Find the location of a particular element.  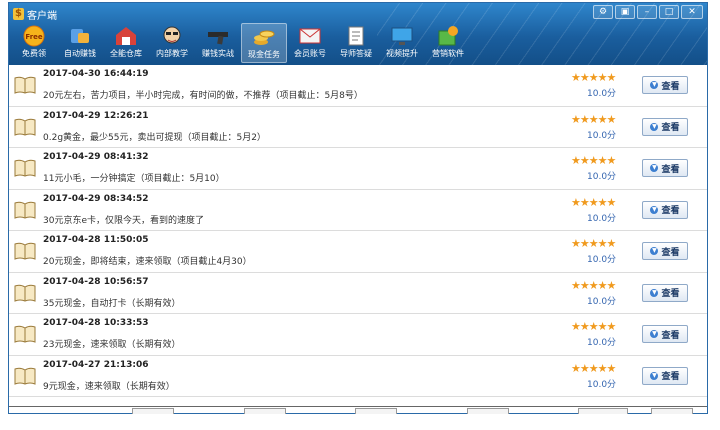

task-description: 11元小毛，一分钟搞定（项目截止：5月10） is located at coordinates (134, 179).